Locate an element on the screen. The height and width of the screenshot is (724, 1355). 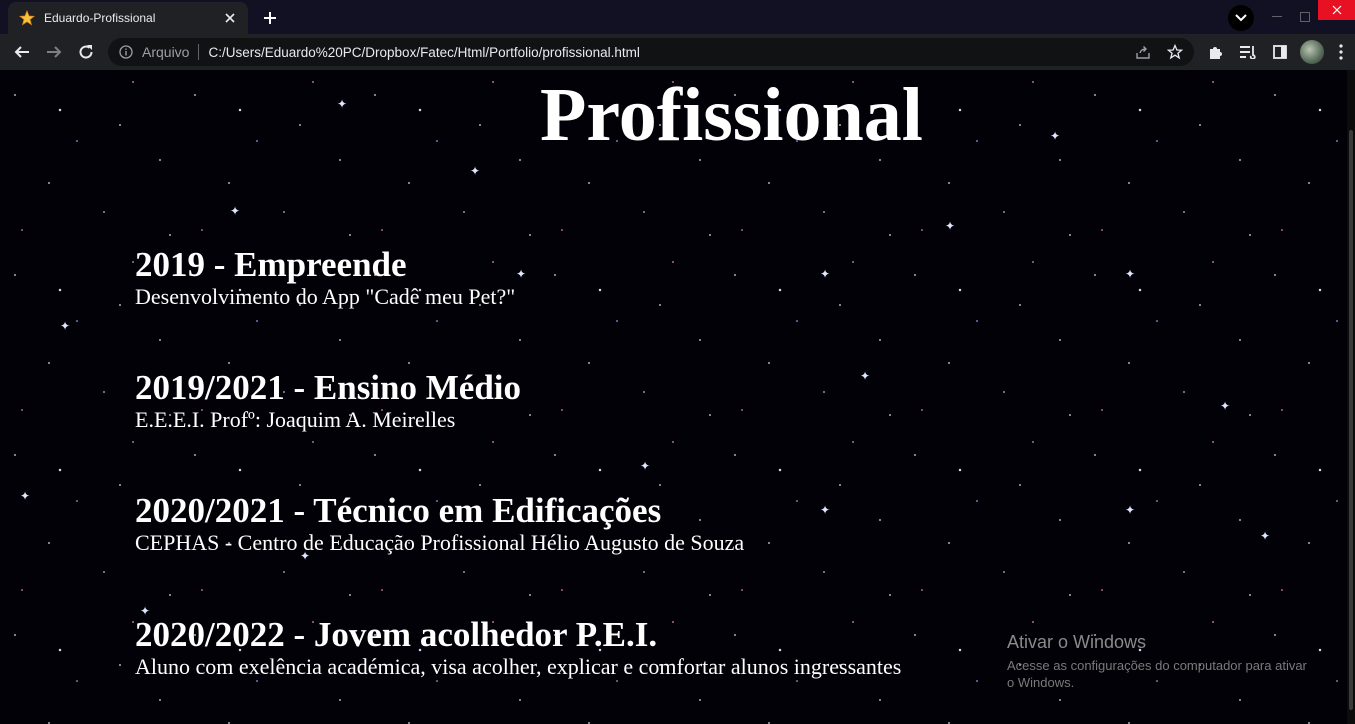
reload-icon is located at coordinates (86, 52).